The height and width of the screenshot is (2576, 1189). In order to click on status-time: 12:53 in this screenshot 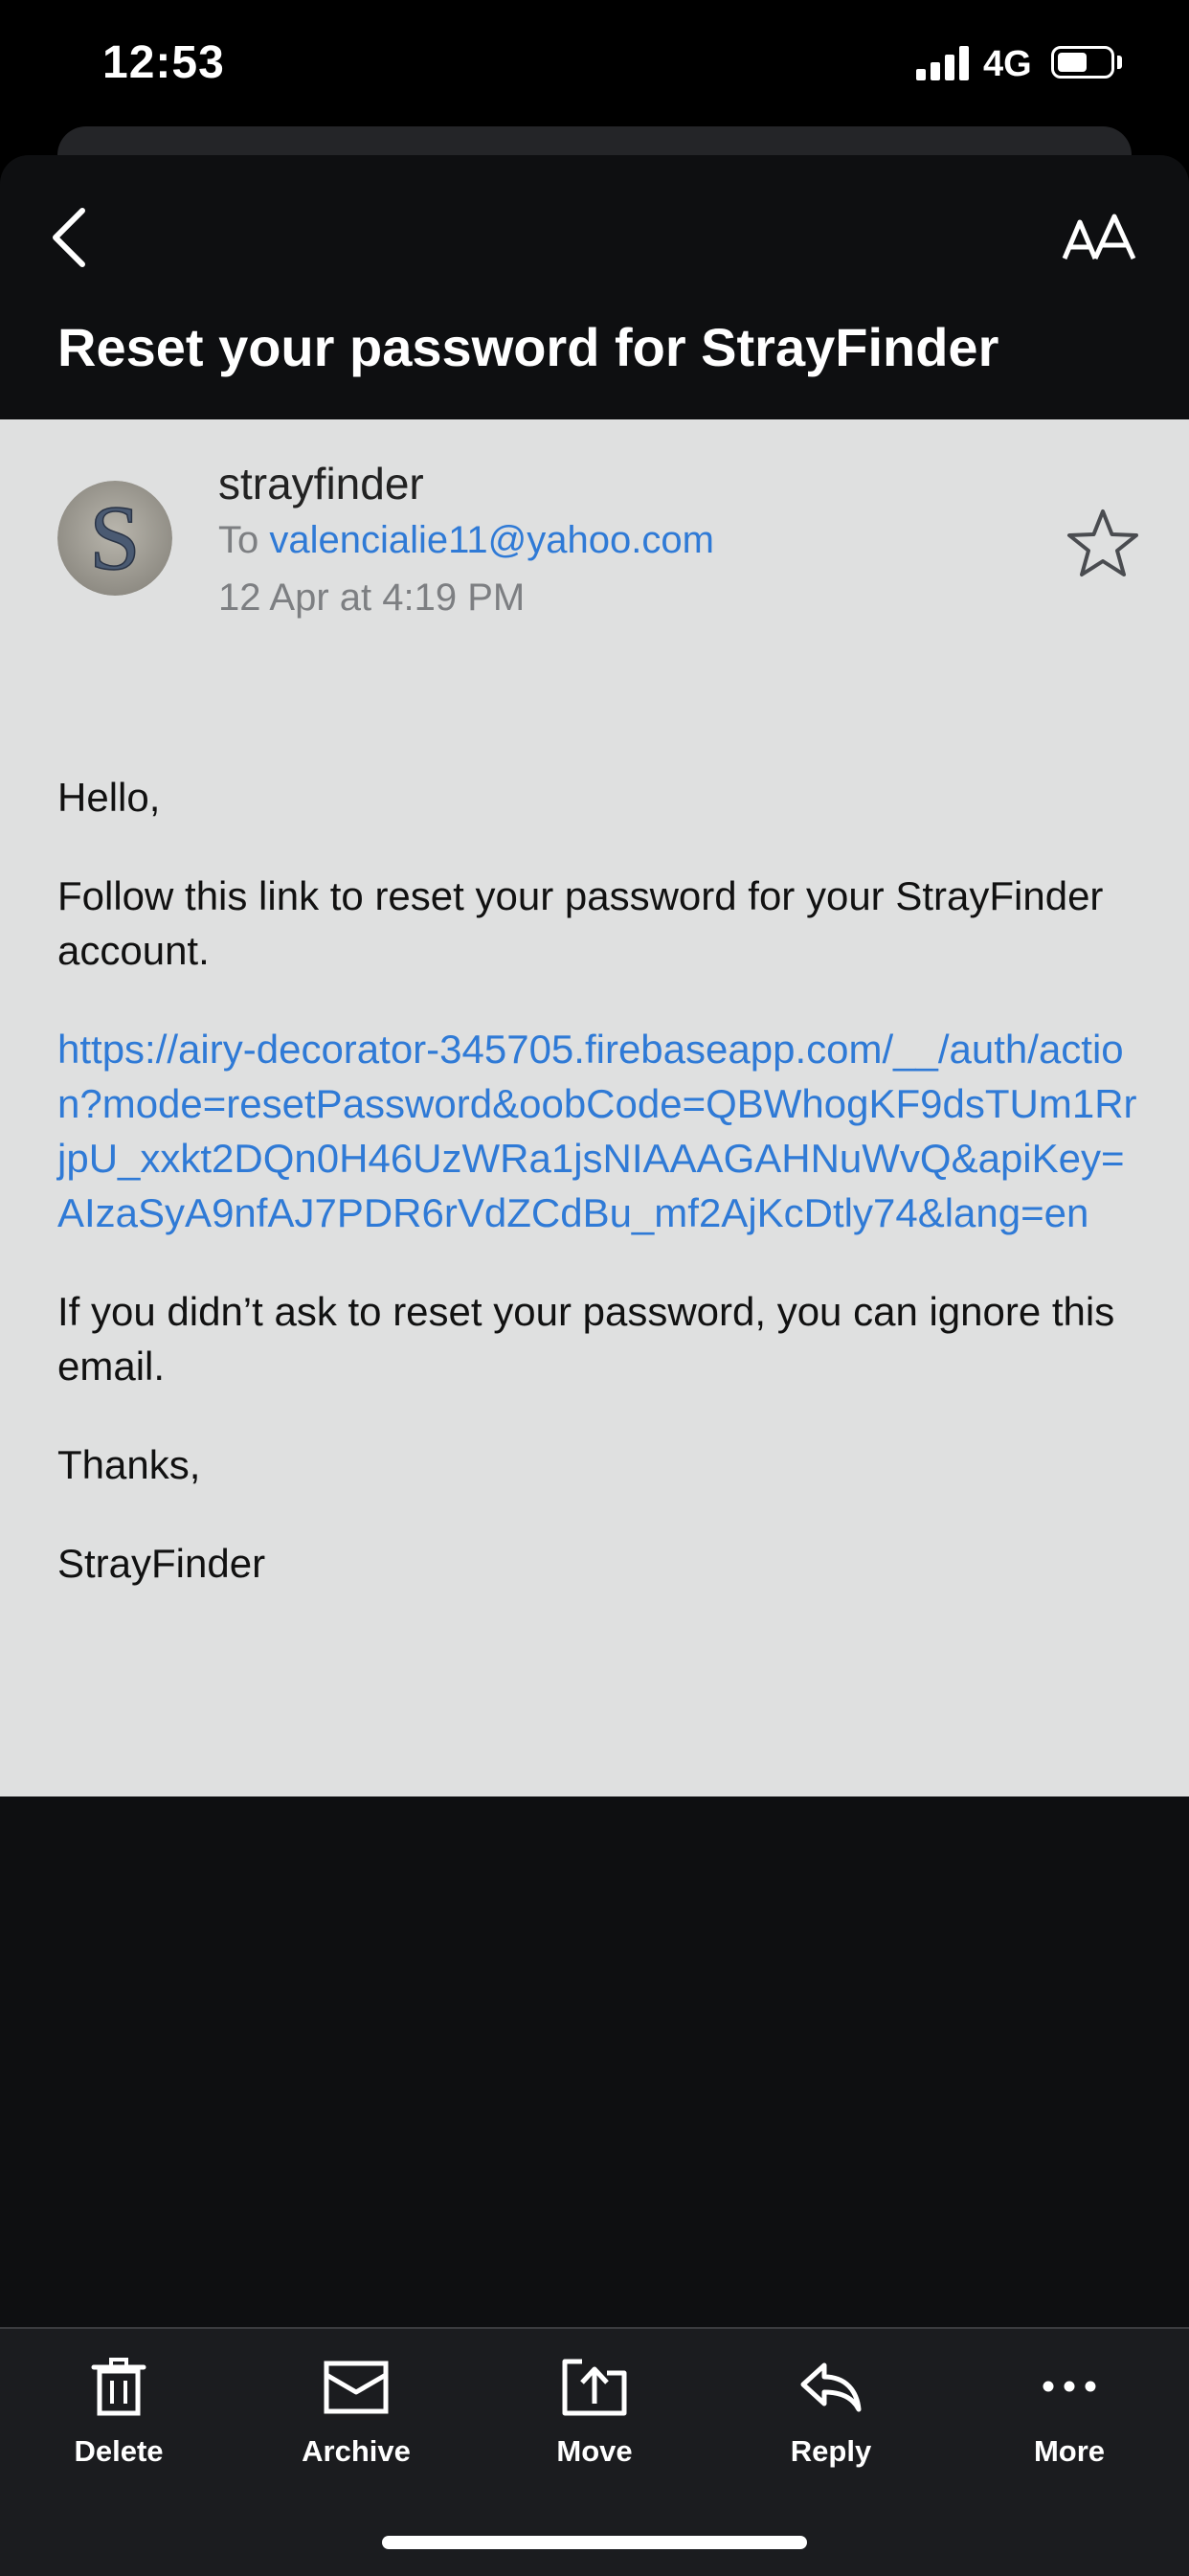, I will do `click(163, 62)`.